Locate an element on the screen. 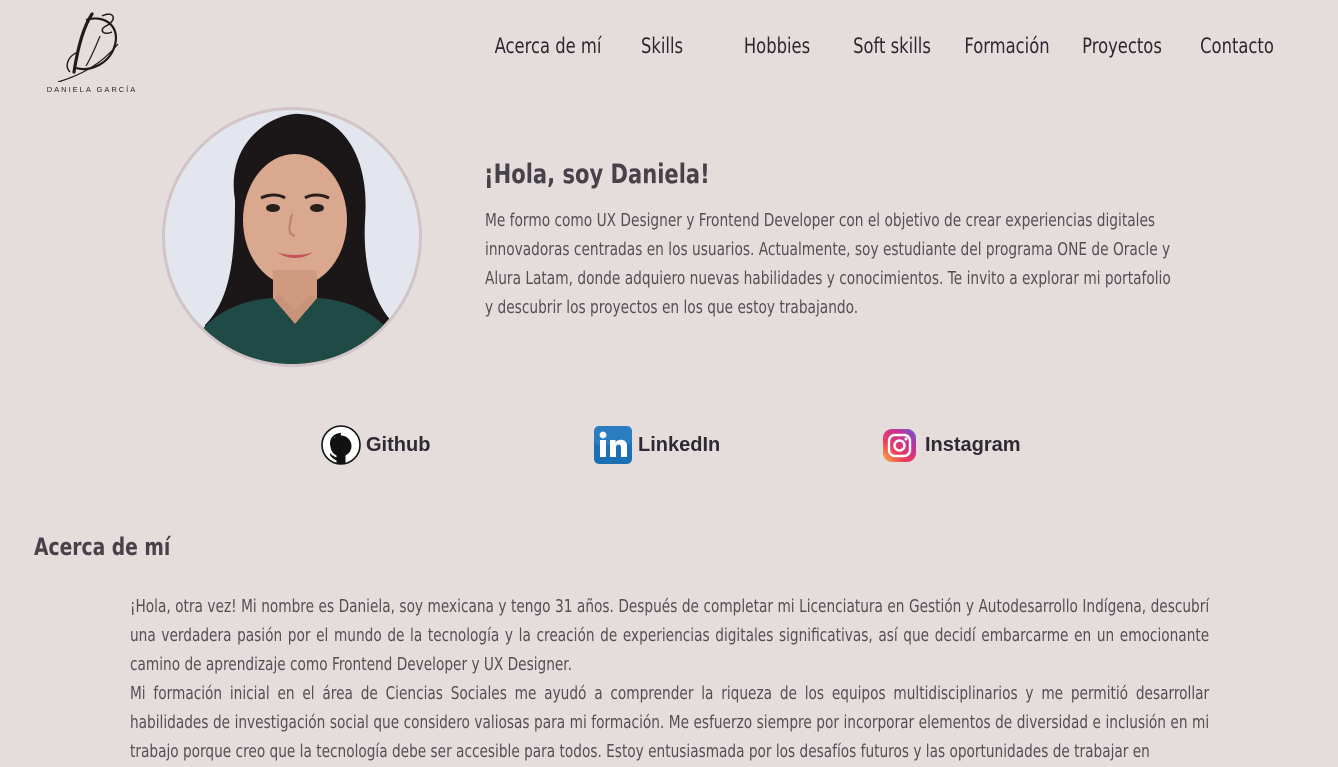  nav-link-formacion: Formación is located at coordinates (1006, 46).